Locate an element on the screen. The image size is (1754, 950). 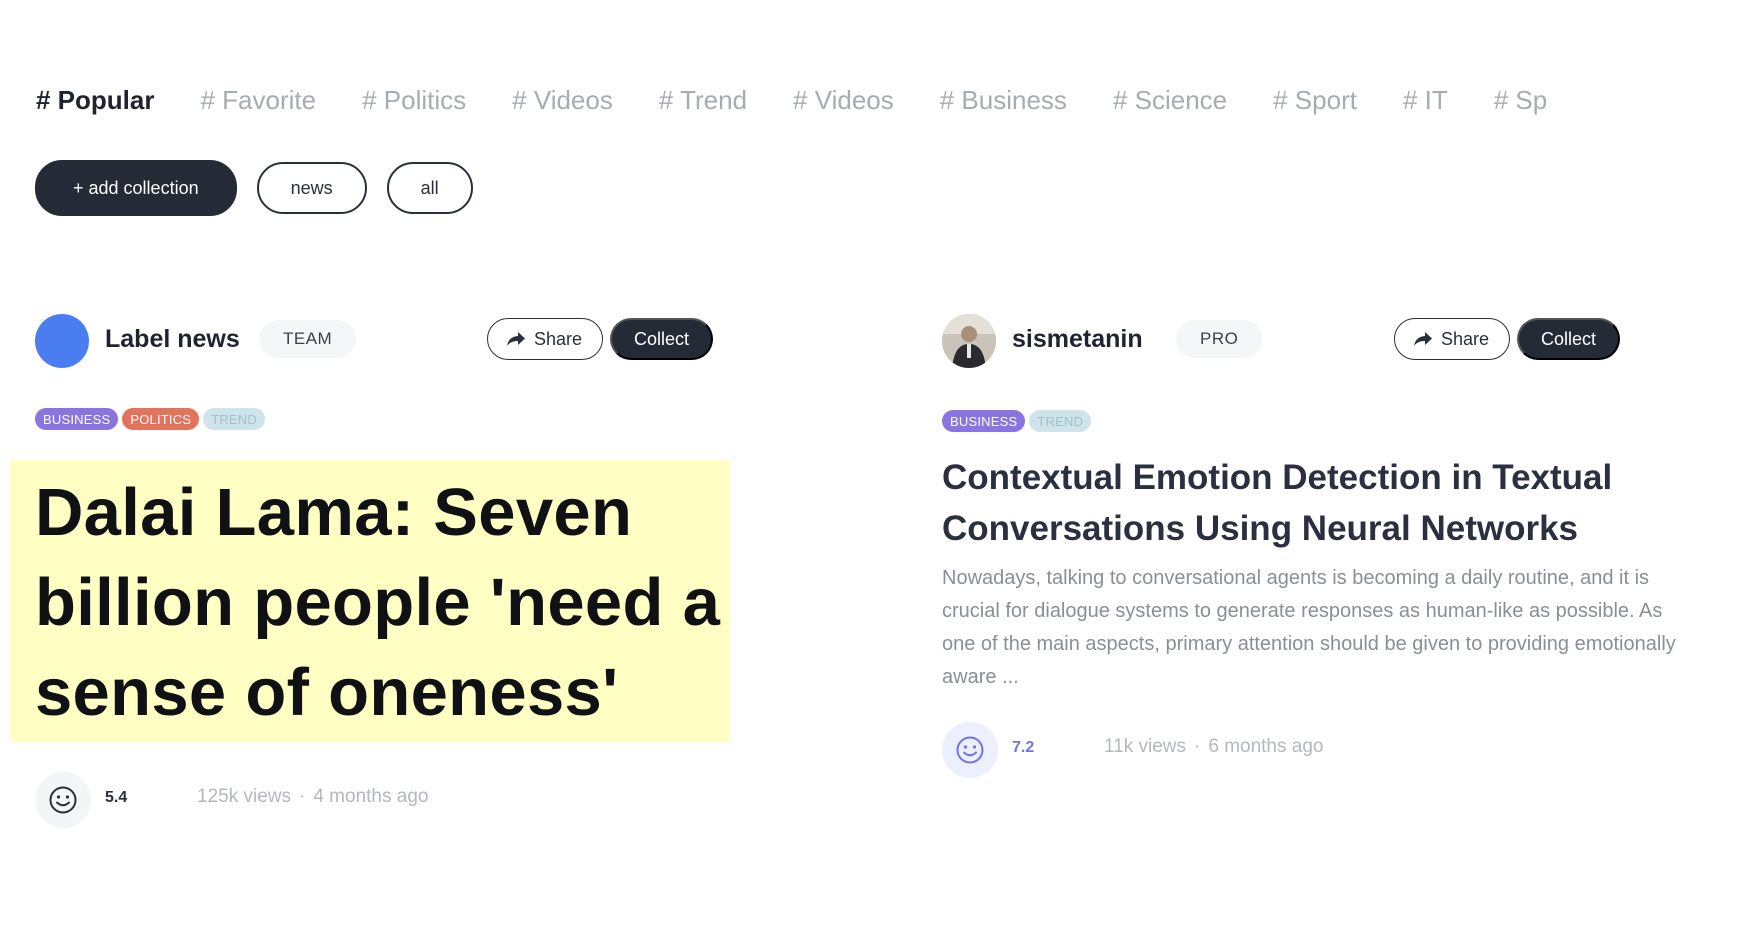
tag-science: # Science is located at coordinates (1170, 100).